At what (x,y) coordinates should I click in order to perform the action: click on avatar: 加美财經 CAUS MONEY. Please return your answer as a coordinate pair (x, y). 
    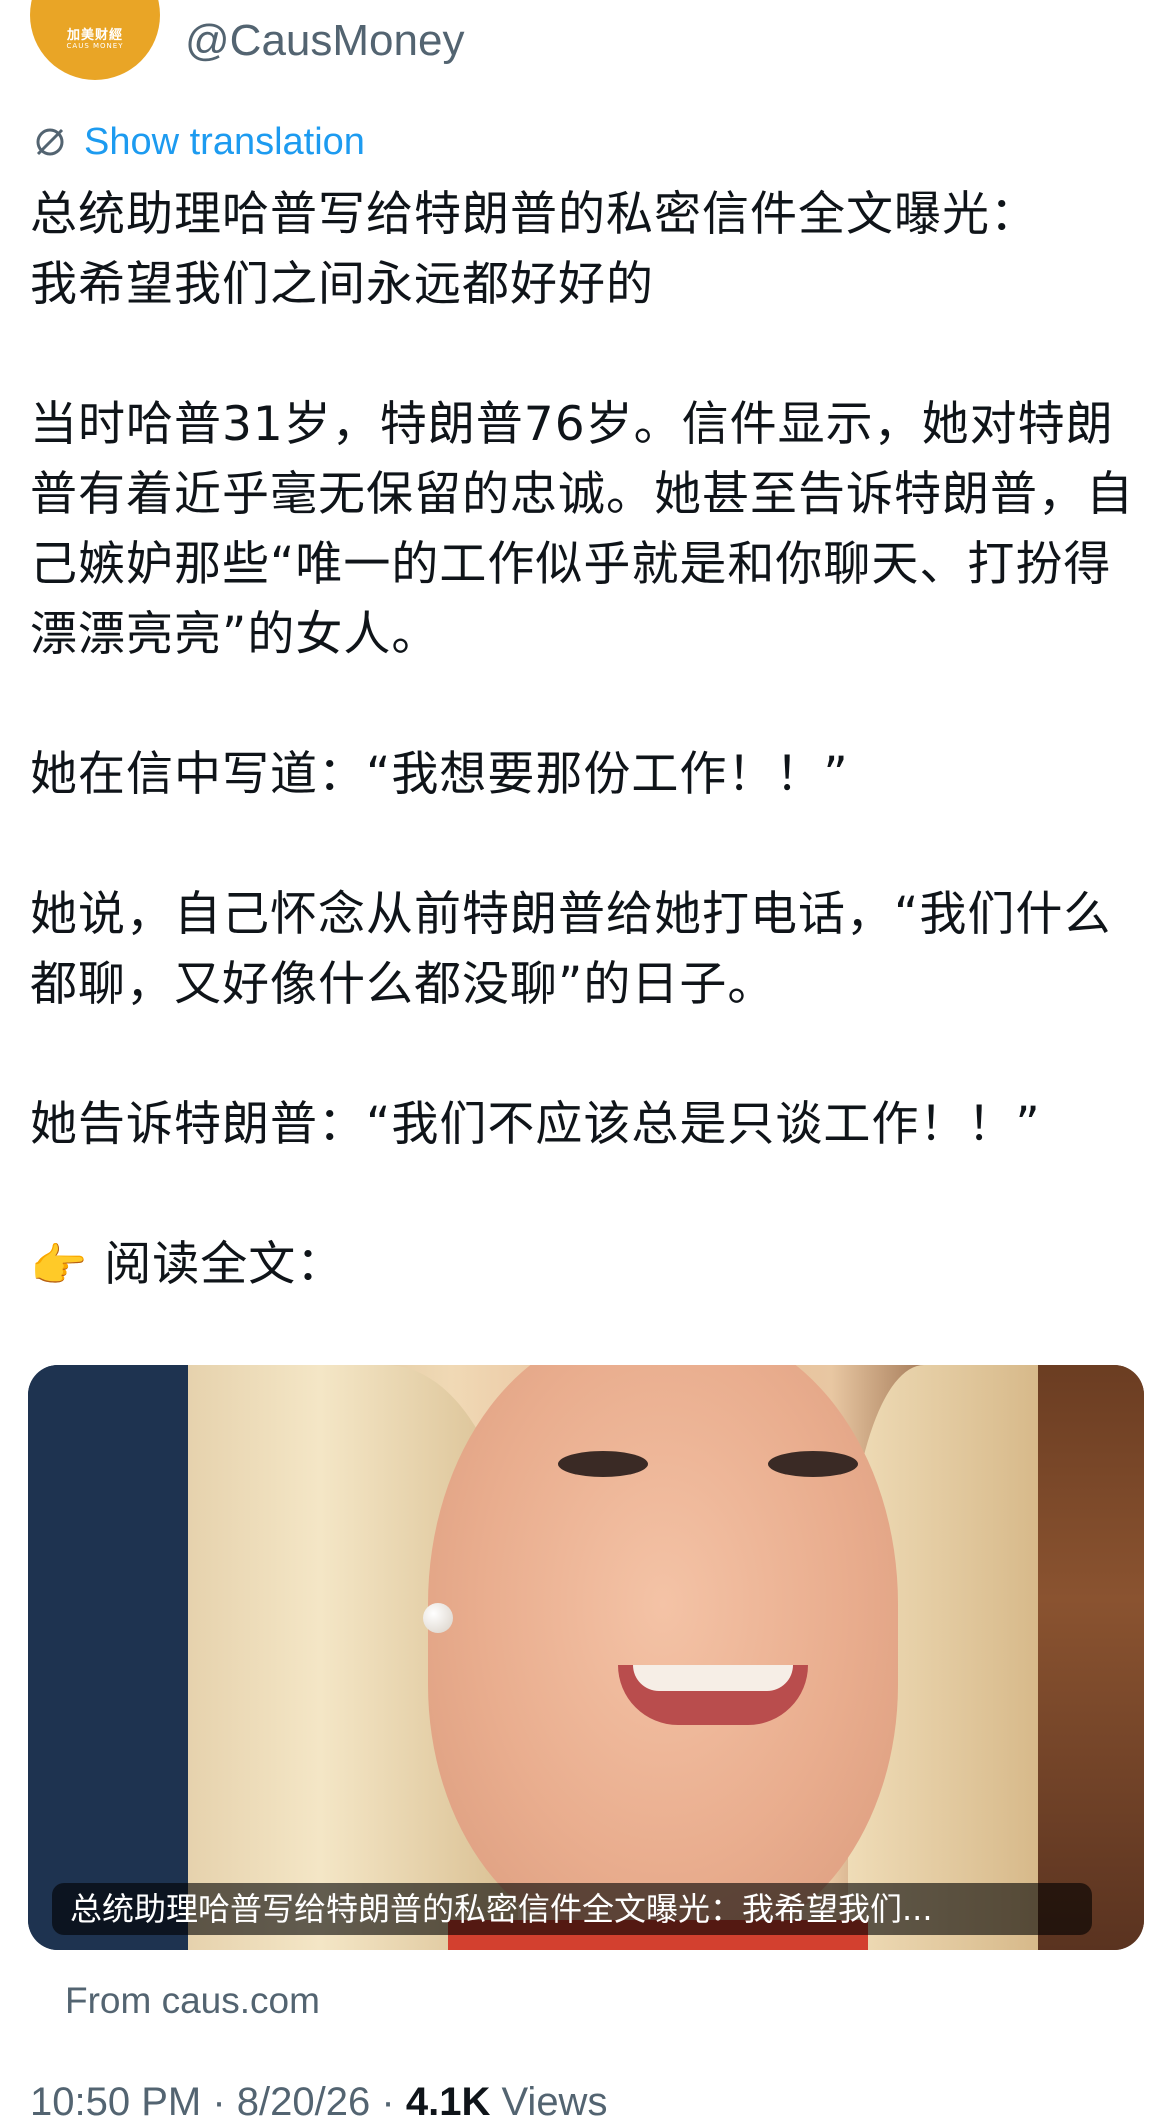
    Looking at the image, I should click on (95, 40).